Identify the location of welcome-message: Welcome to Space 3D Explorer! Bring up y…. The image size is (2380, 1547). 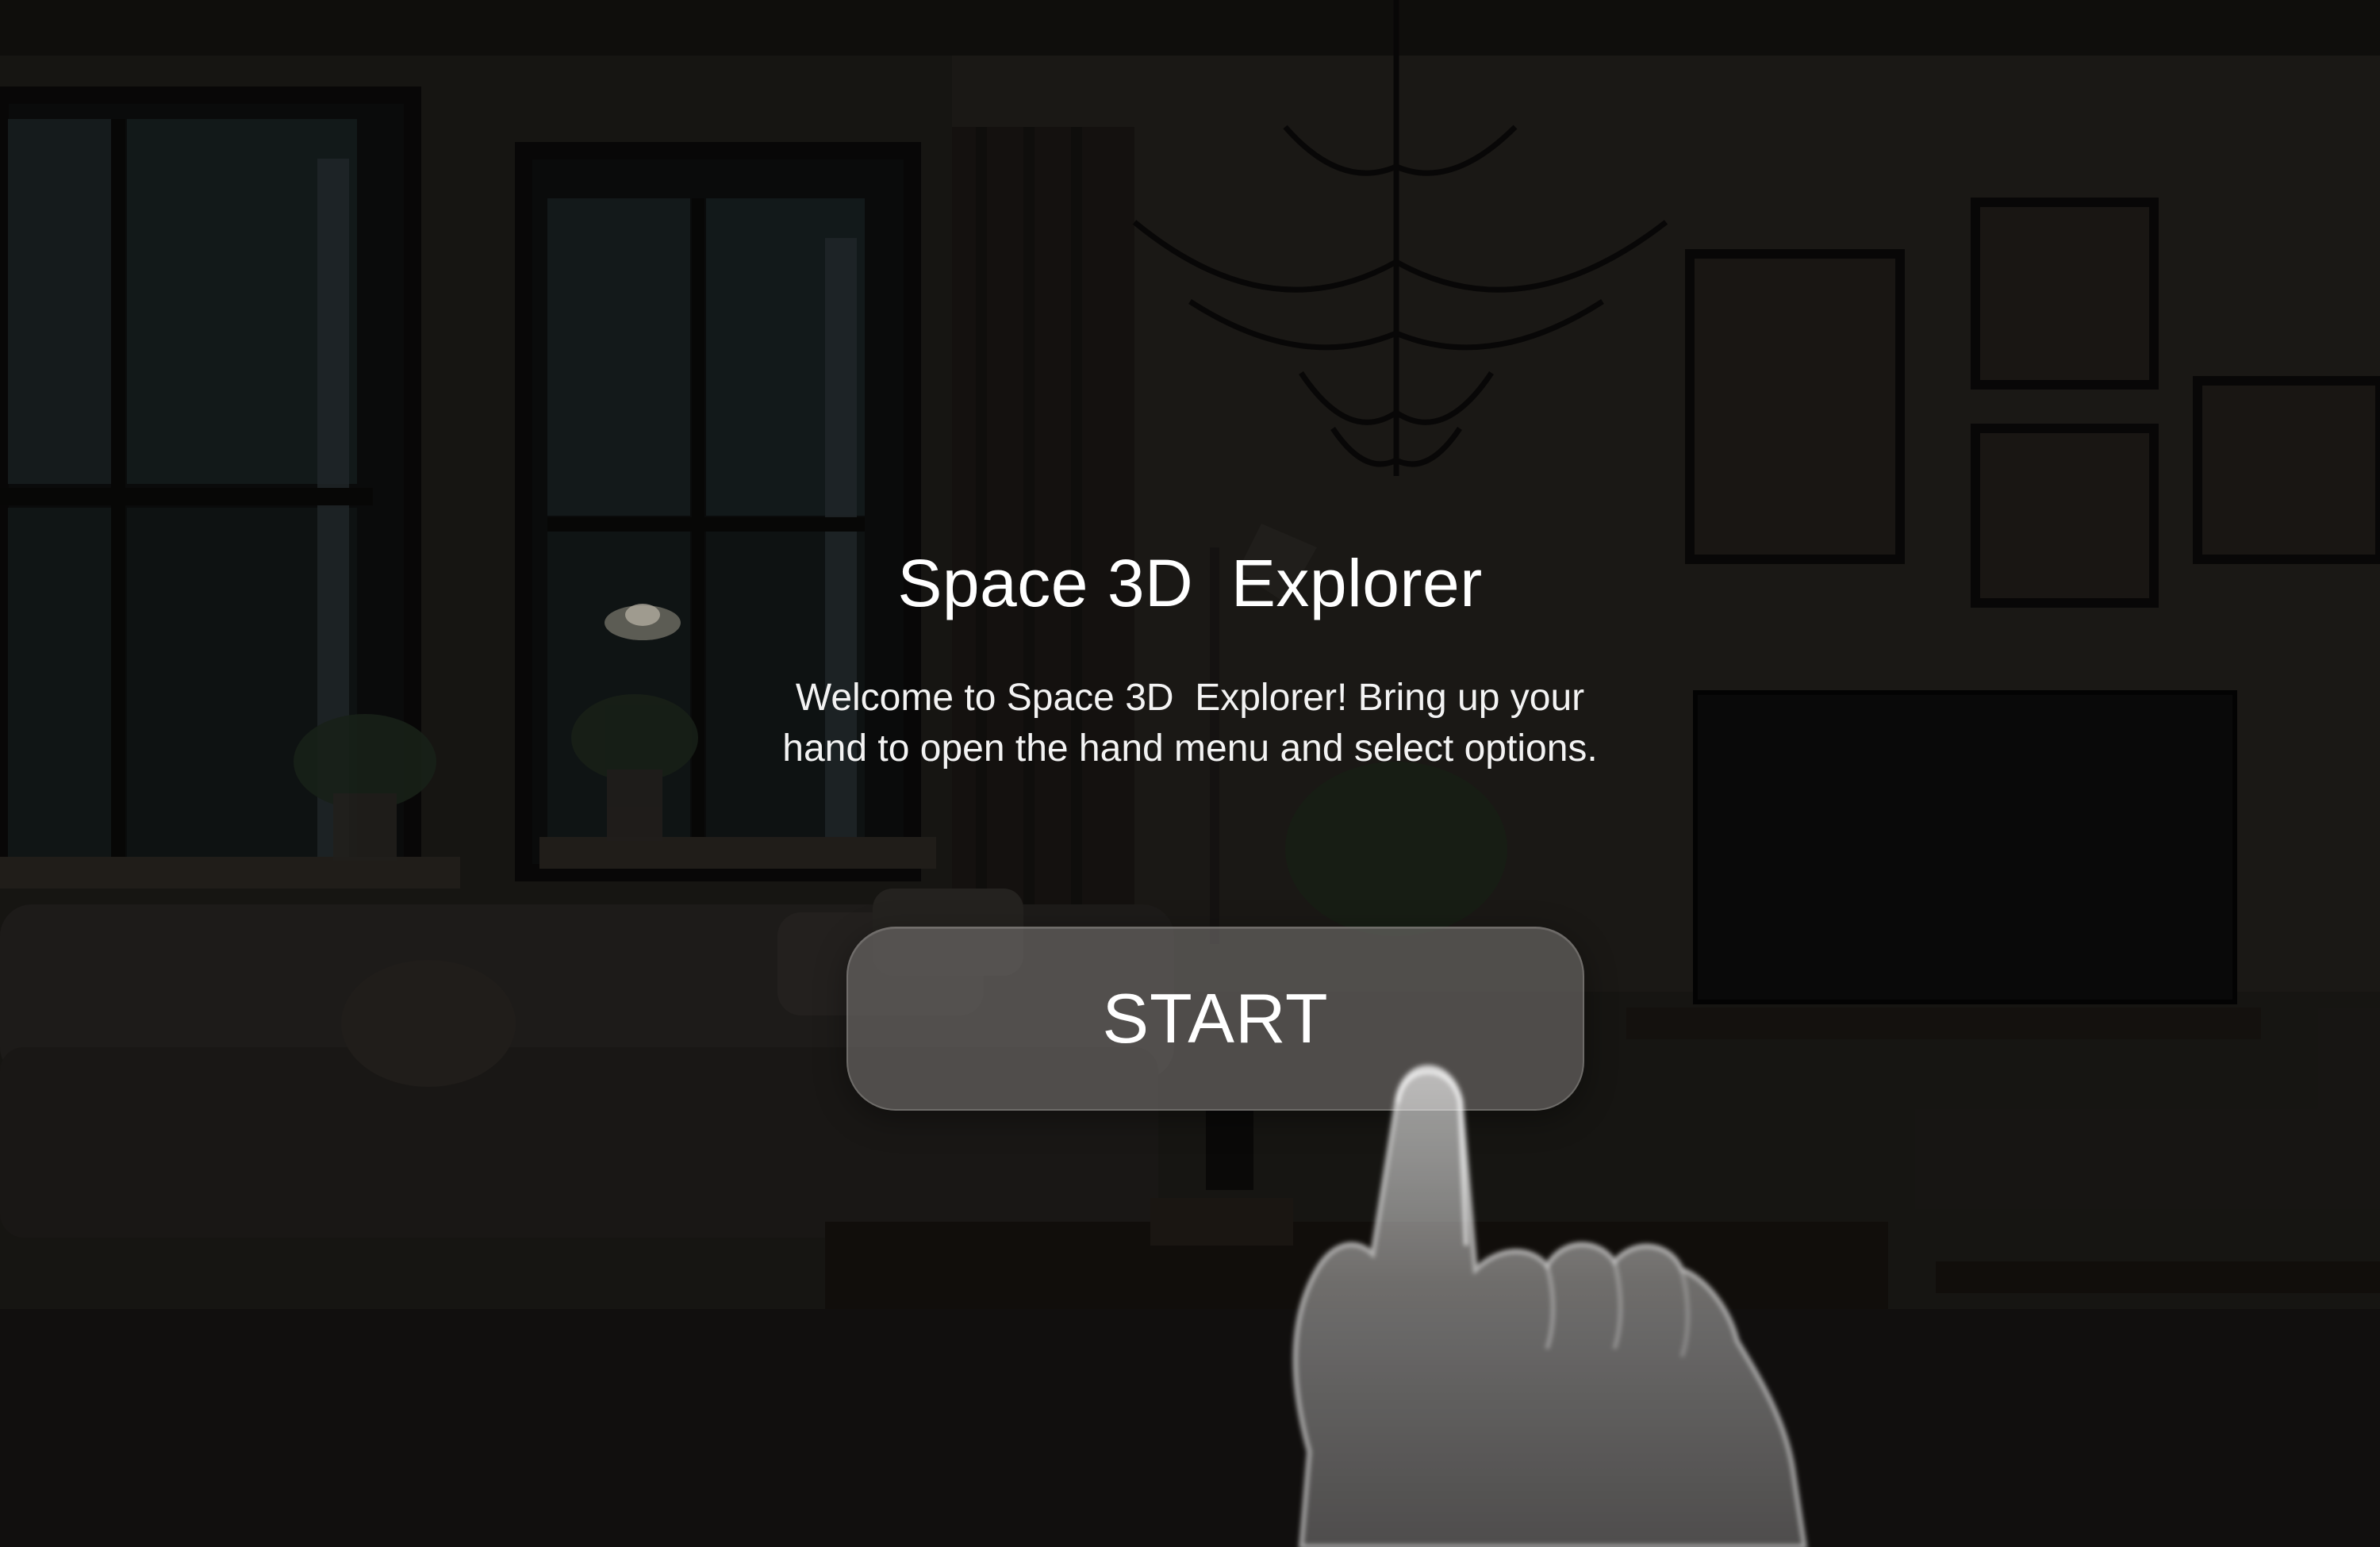
(1190, 723).